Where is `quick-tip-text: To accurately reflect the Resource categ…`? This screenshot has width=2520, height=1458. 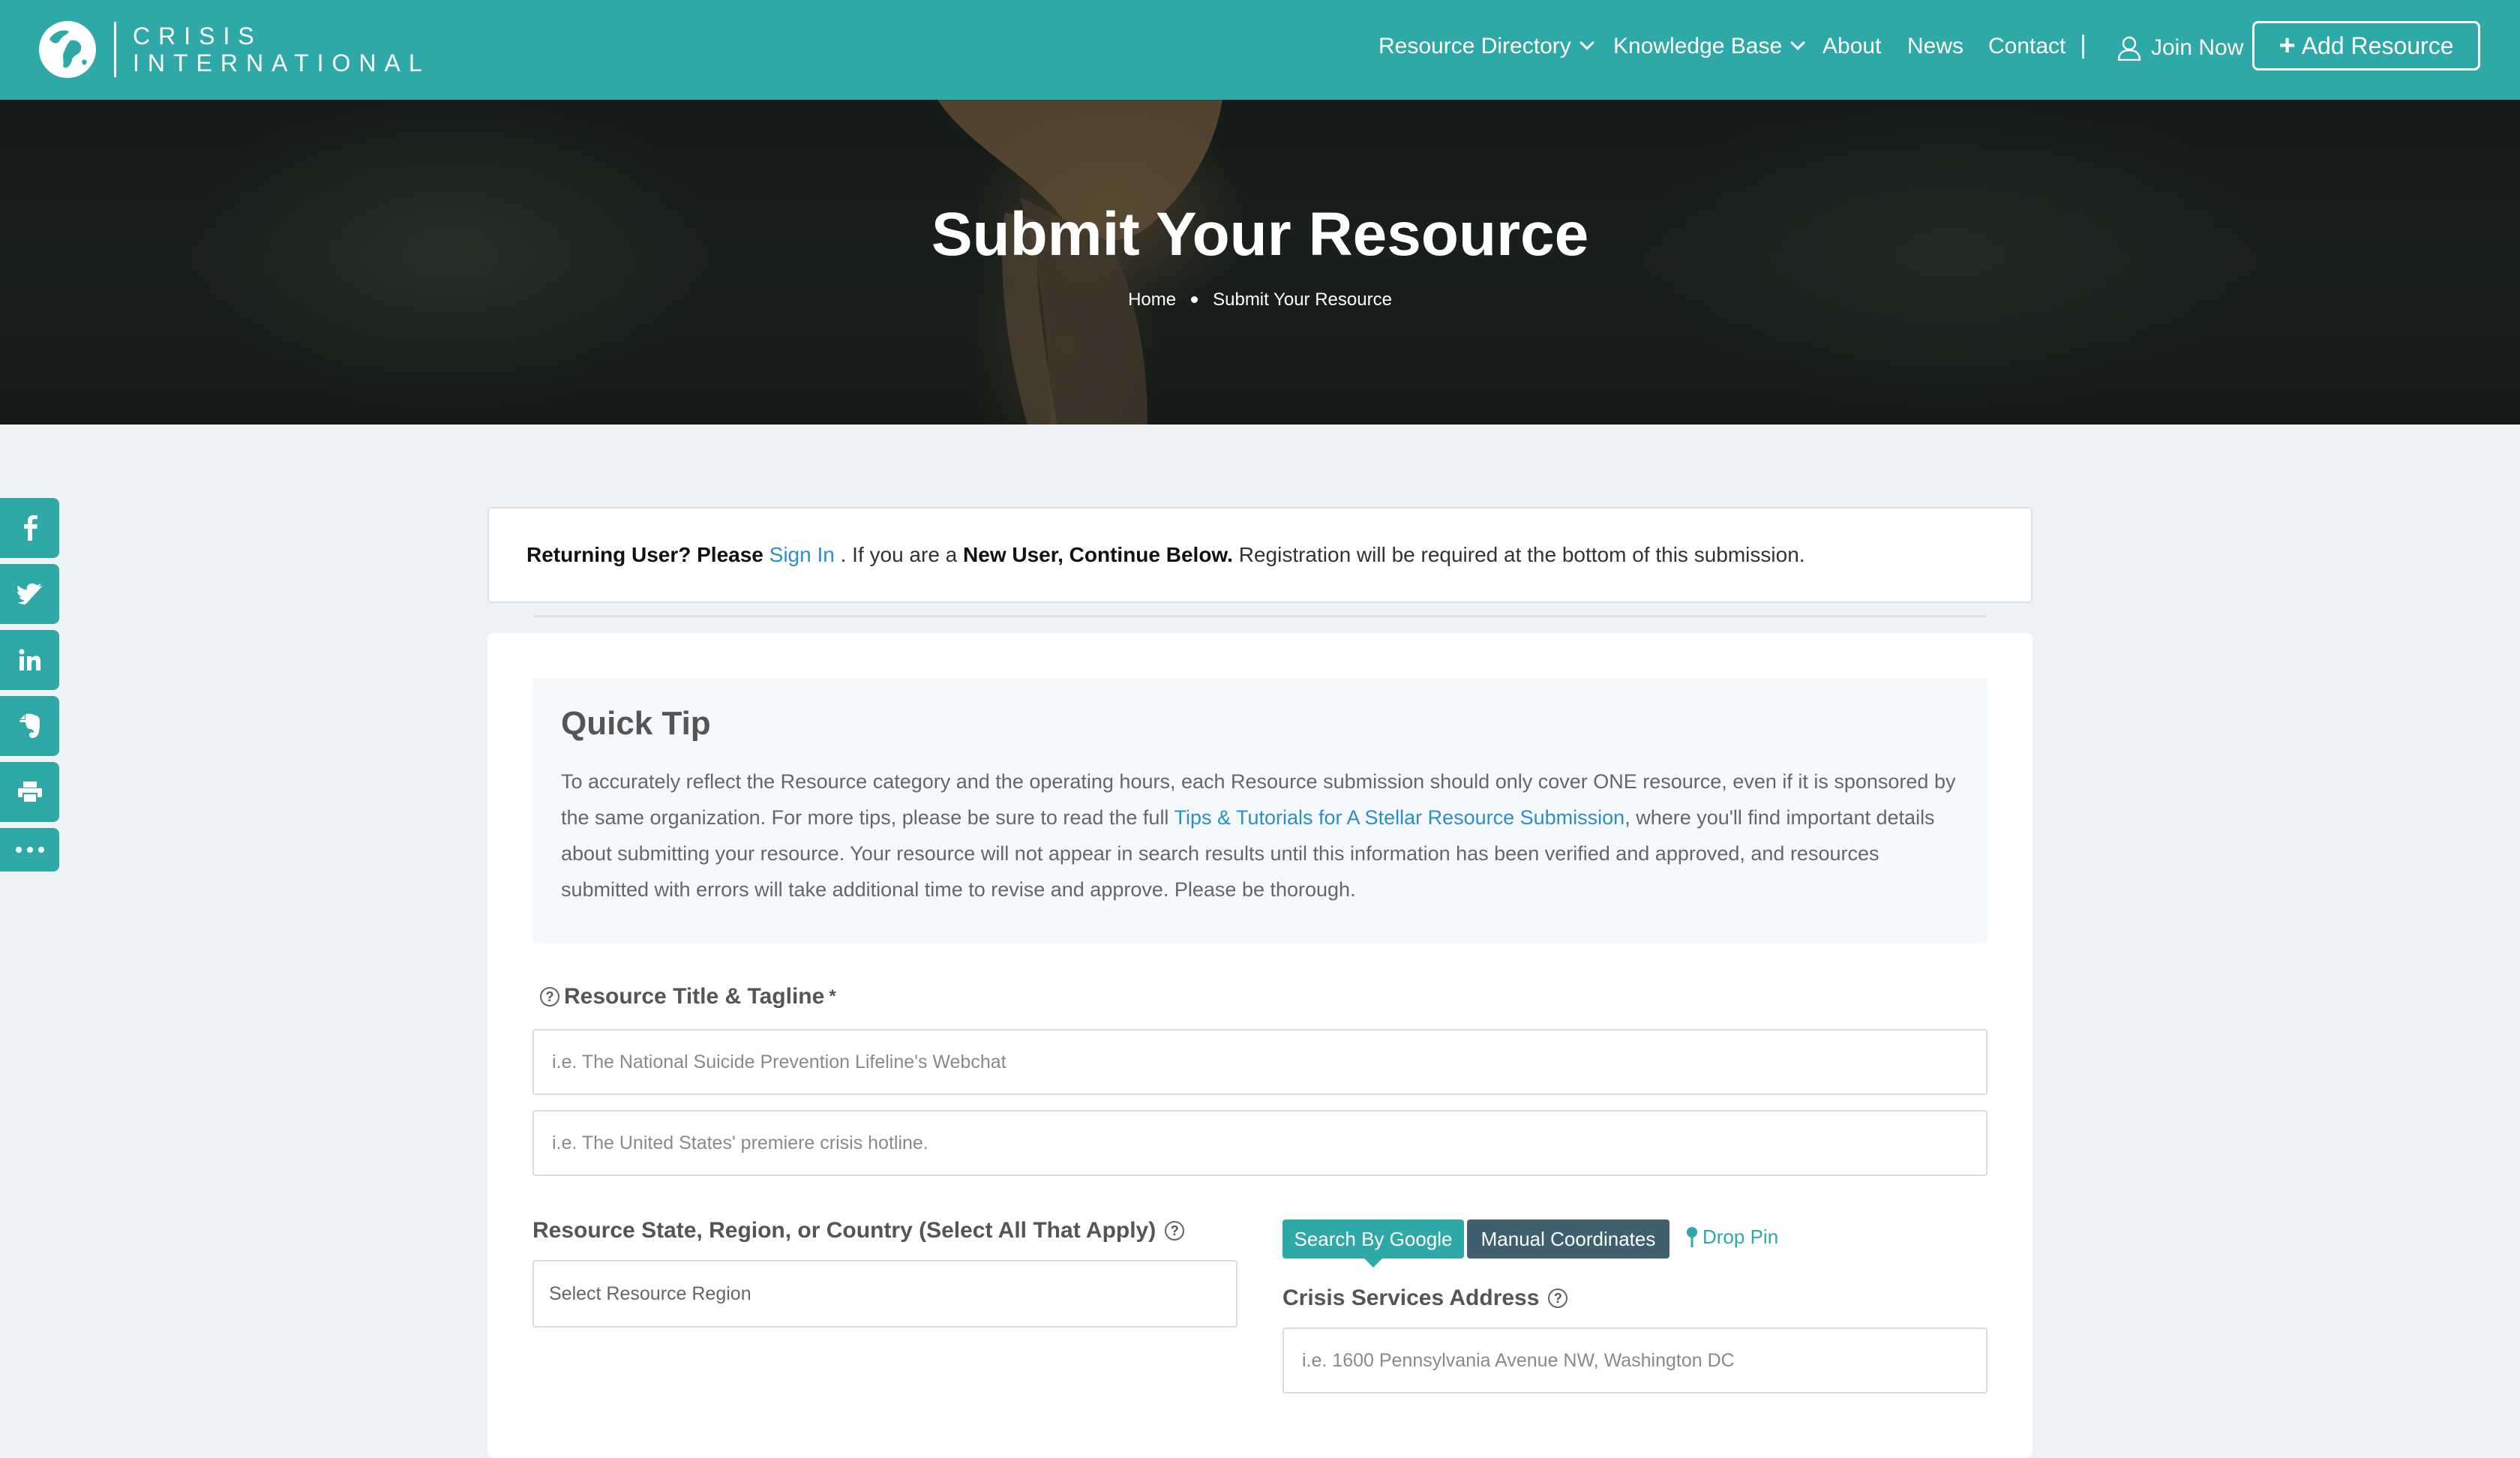 quick-tip-text: To accurately reflect the Resource categ… is located at coordinates (1260, 836).